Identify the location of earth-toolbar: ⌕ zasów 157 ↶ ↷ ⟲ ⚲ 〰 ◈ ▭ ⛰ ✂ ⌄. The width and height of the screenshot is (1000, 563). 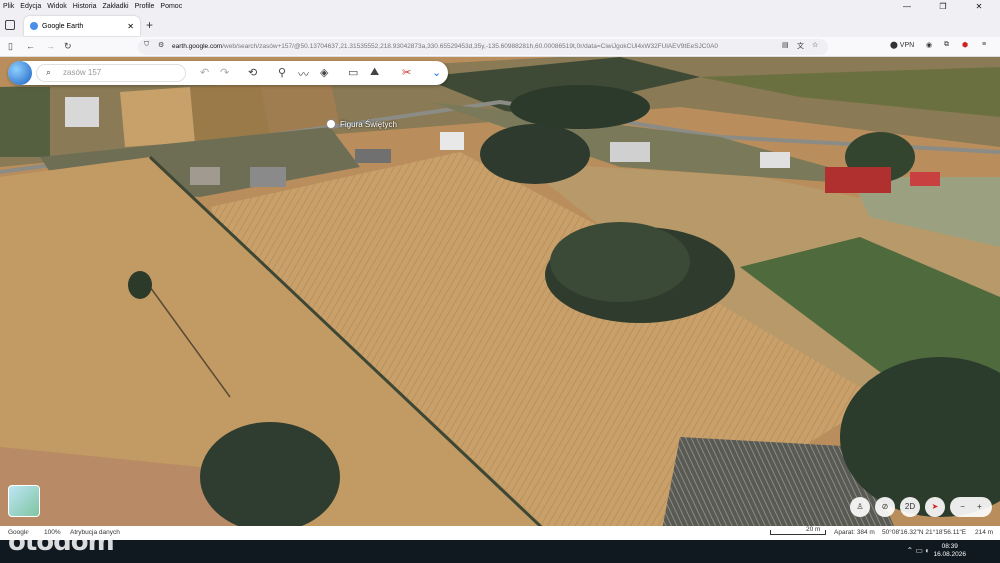
(228, 73).